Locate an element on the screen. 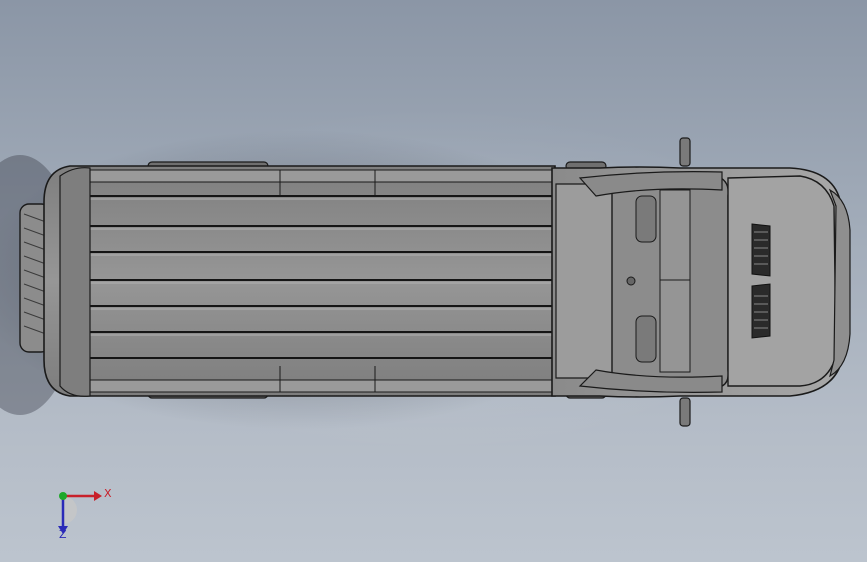  z-axis-label: Z is located at coordinates (63, 534).